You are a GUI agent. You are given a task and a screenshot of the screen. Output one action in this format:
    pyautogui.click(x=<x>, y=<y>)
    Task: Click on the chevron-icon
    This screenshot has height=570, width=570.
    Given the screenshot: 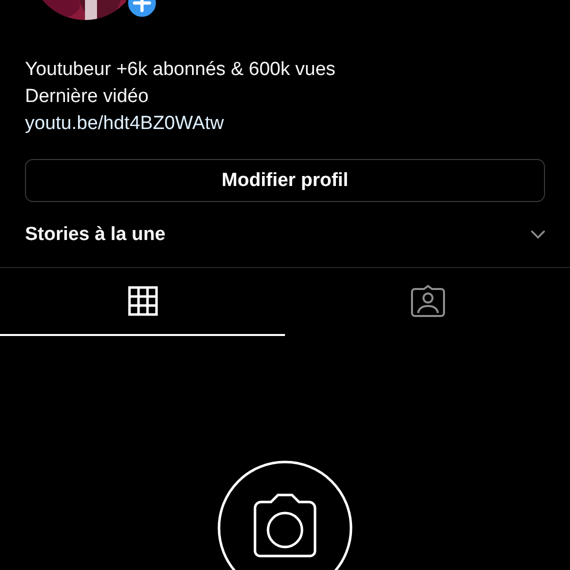 What is the action you would take?
    pyautogui.click(x=538, y=235)
    